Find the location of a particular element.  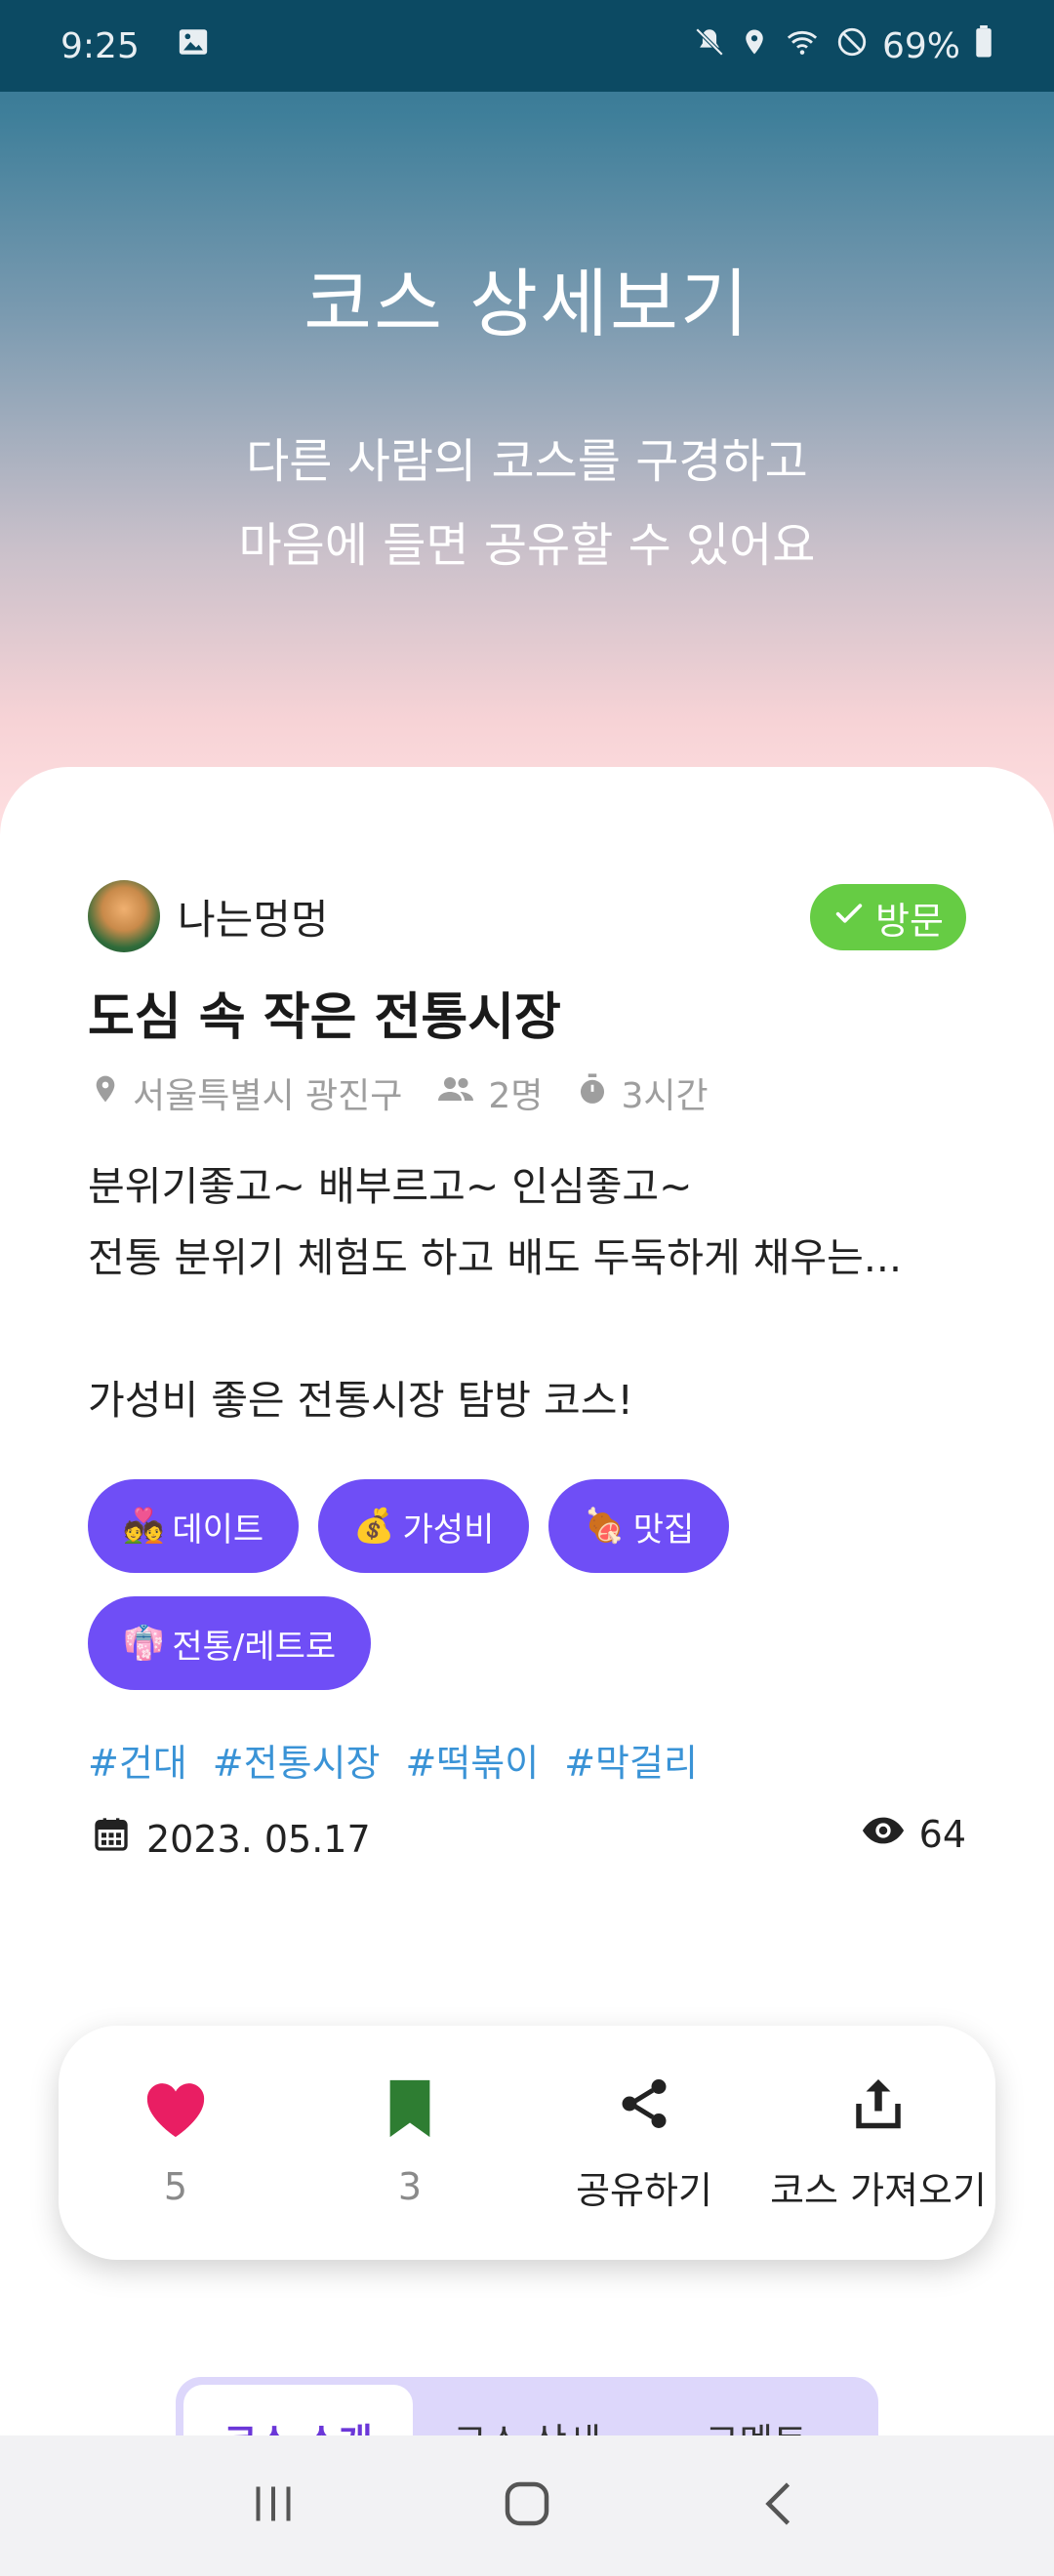

course-title: 도심 속 작은 전통시장 is located at coordinates (324, 1017).